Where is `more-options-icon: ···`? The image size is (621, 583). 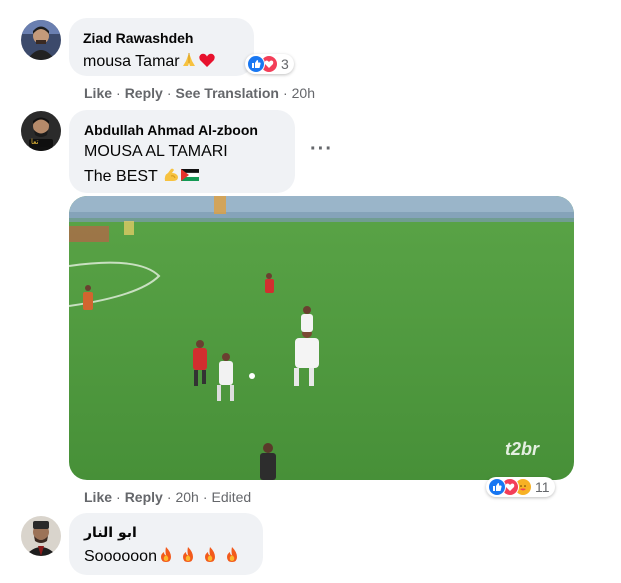
more-options-icon: ··· is located at coordinates (321, 149).